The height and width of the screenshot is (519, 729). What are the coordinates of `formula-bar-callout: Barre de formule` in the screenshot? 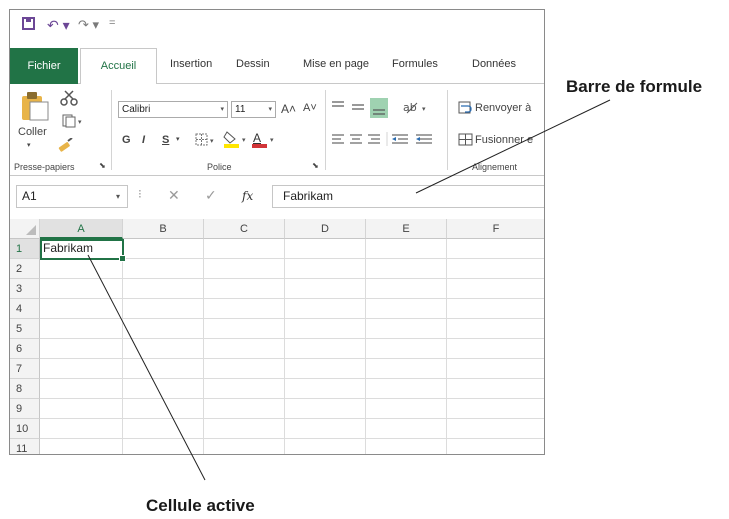 It's located at (634, 86).